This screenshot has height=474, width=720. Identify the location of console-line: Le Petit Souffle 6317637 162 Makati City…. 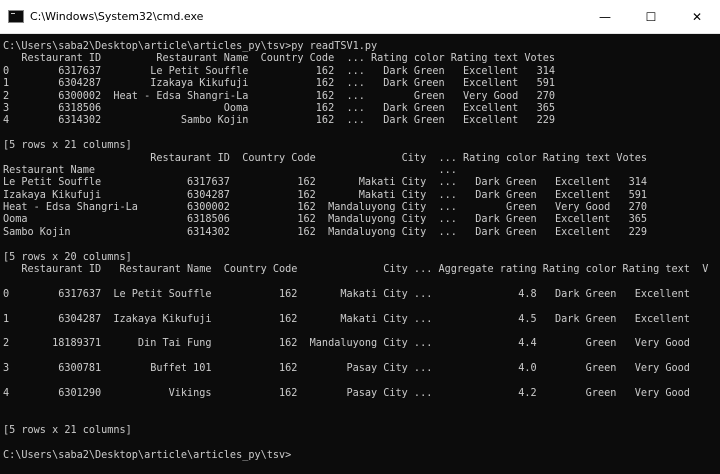
(325, 183).